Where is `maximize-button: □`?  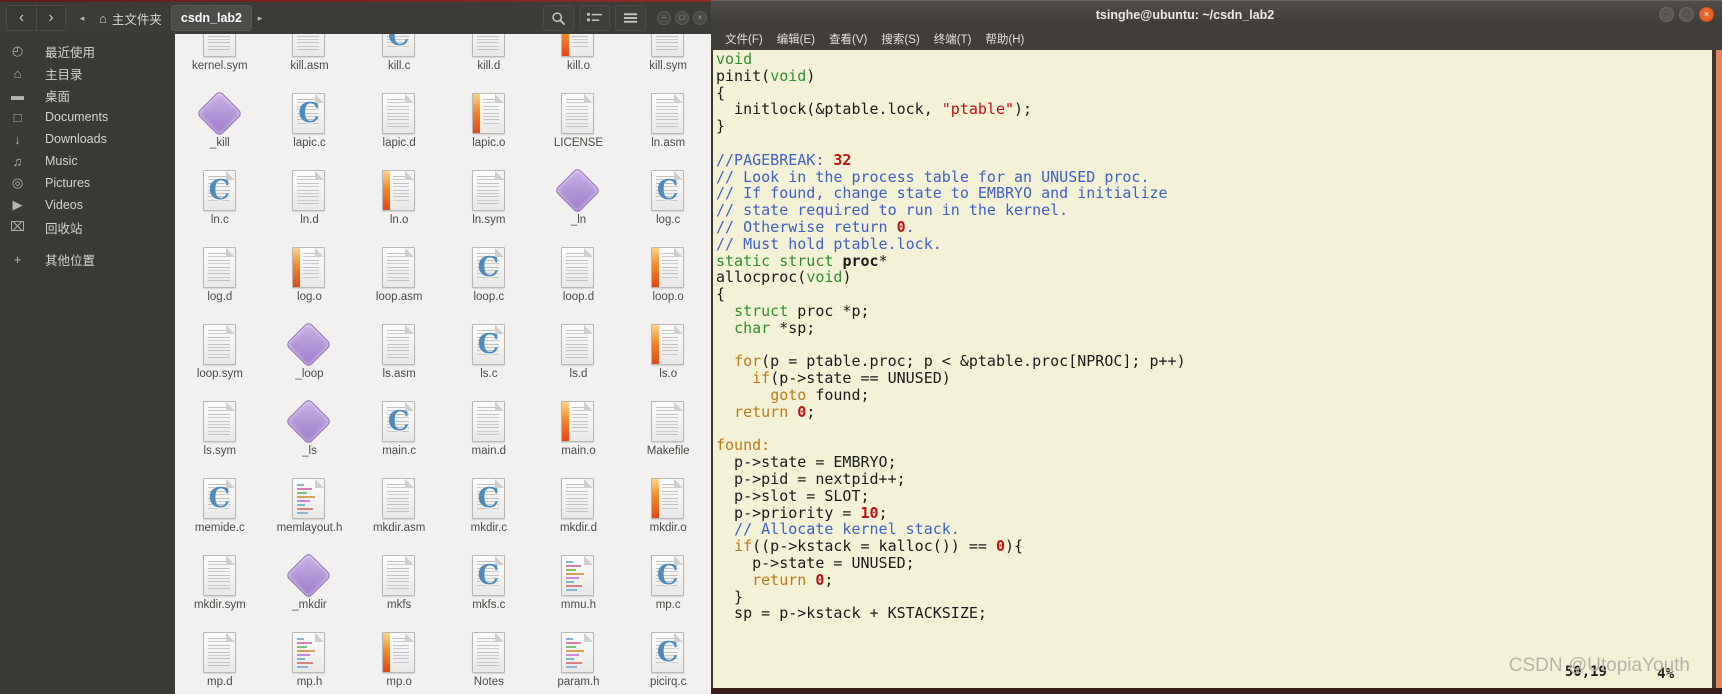 maximize-button: □ is located at coordinates (682, 18).